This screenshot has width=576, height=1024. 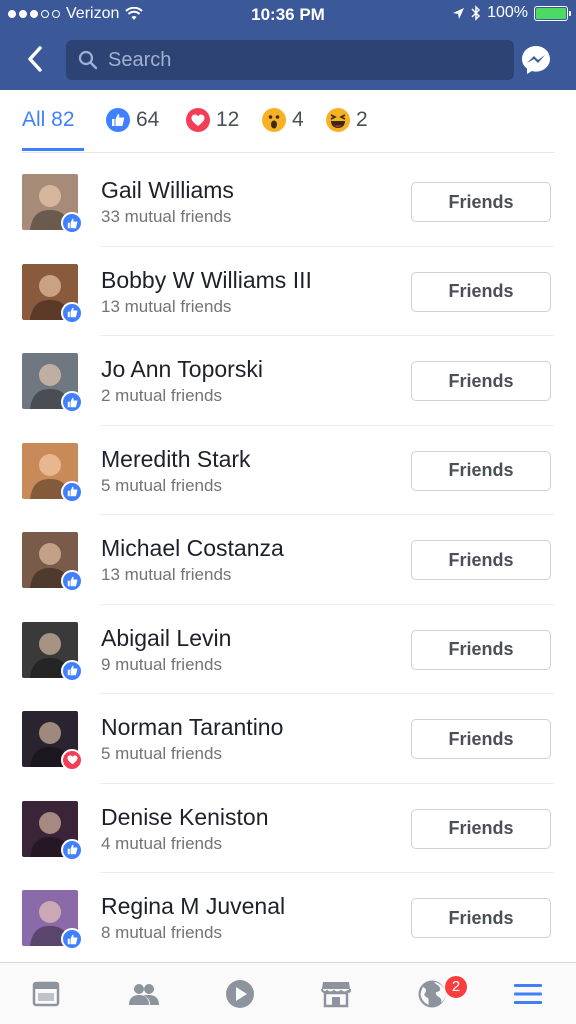 What do you see at coordinates (288, 470) in the screenshot?
I see `friend-row: Meredith Stark 5 mutual friends Friends` at bounding box center [288, 470].